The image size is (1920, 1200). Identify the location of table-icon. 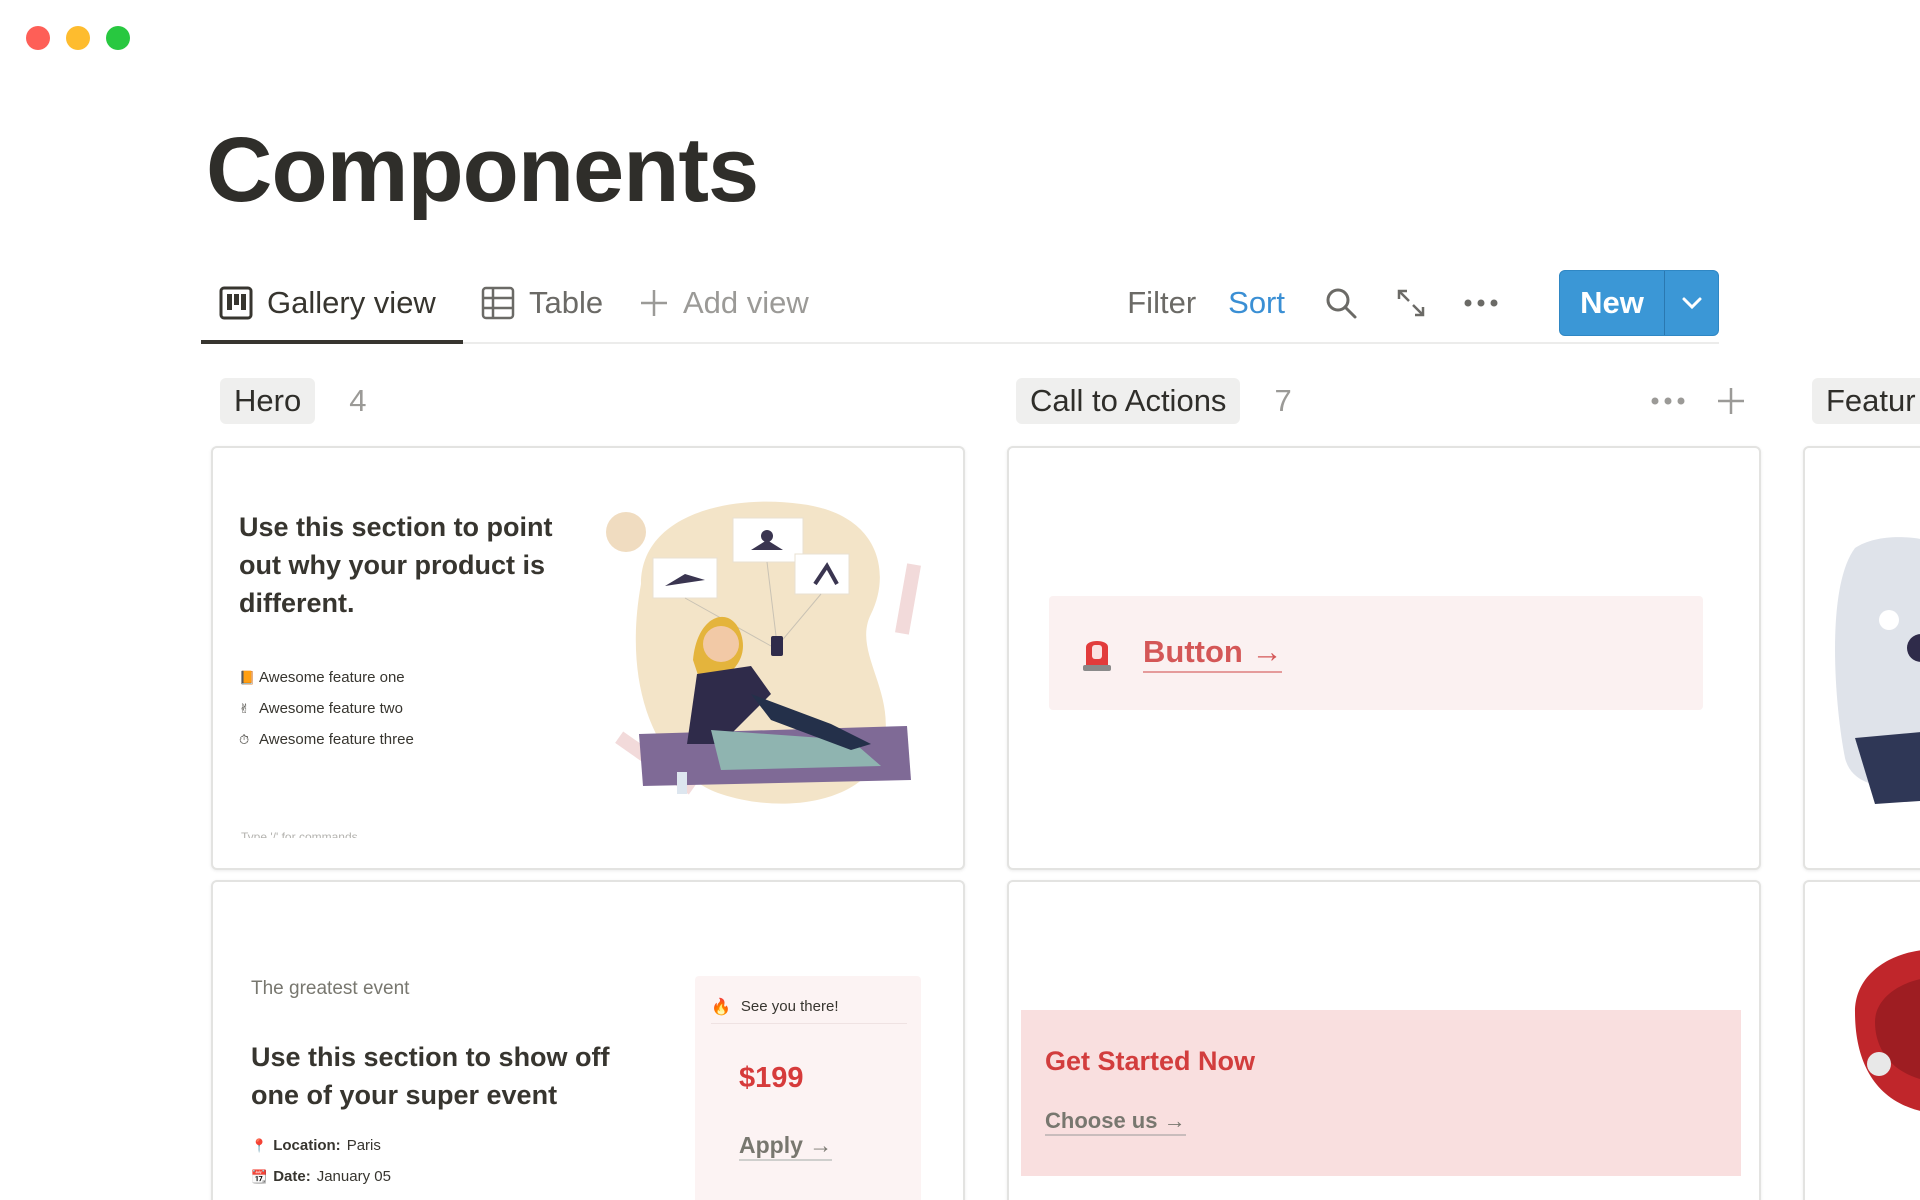
(498, 303).